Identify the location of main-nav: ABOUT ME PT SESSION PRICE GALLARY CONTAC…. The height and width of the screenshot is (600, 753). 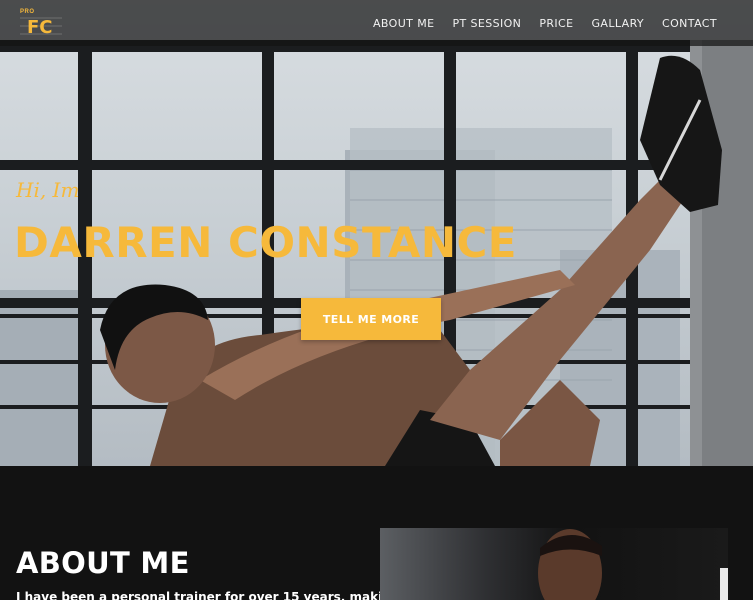
(545, 23).